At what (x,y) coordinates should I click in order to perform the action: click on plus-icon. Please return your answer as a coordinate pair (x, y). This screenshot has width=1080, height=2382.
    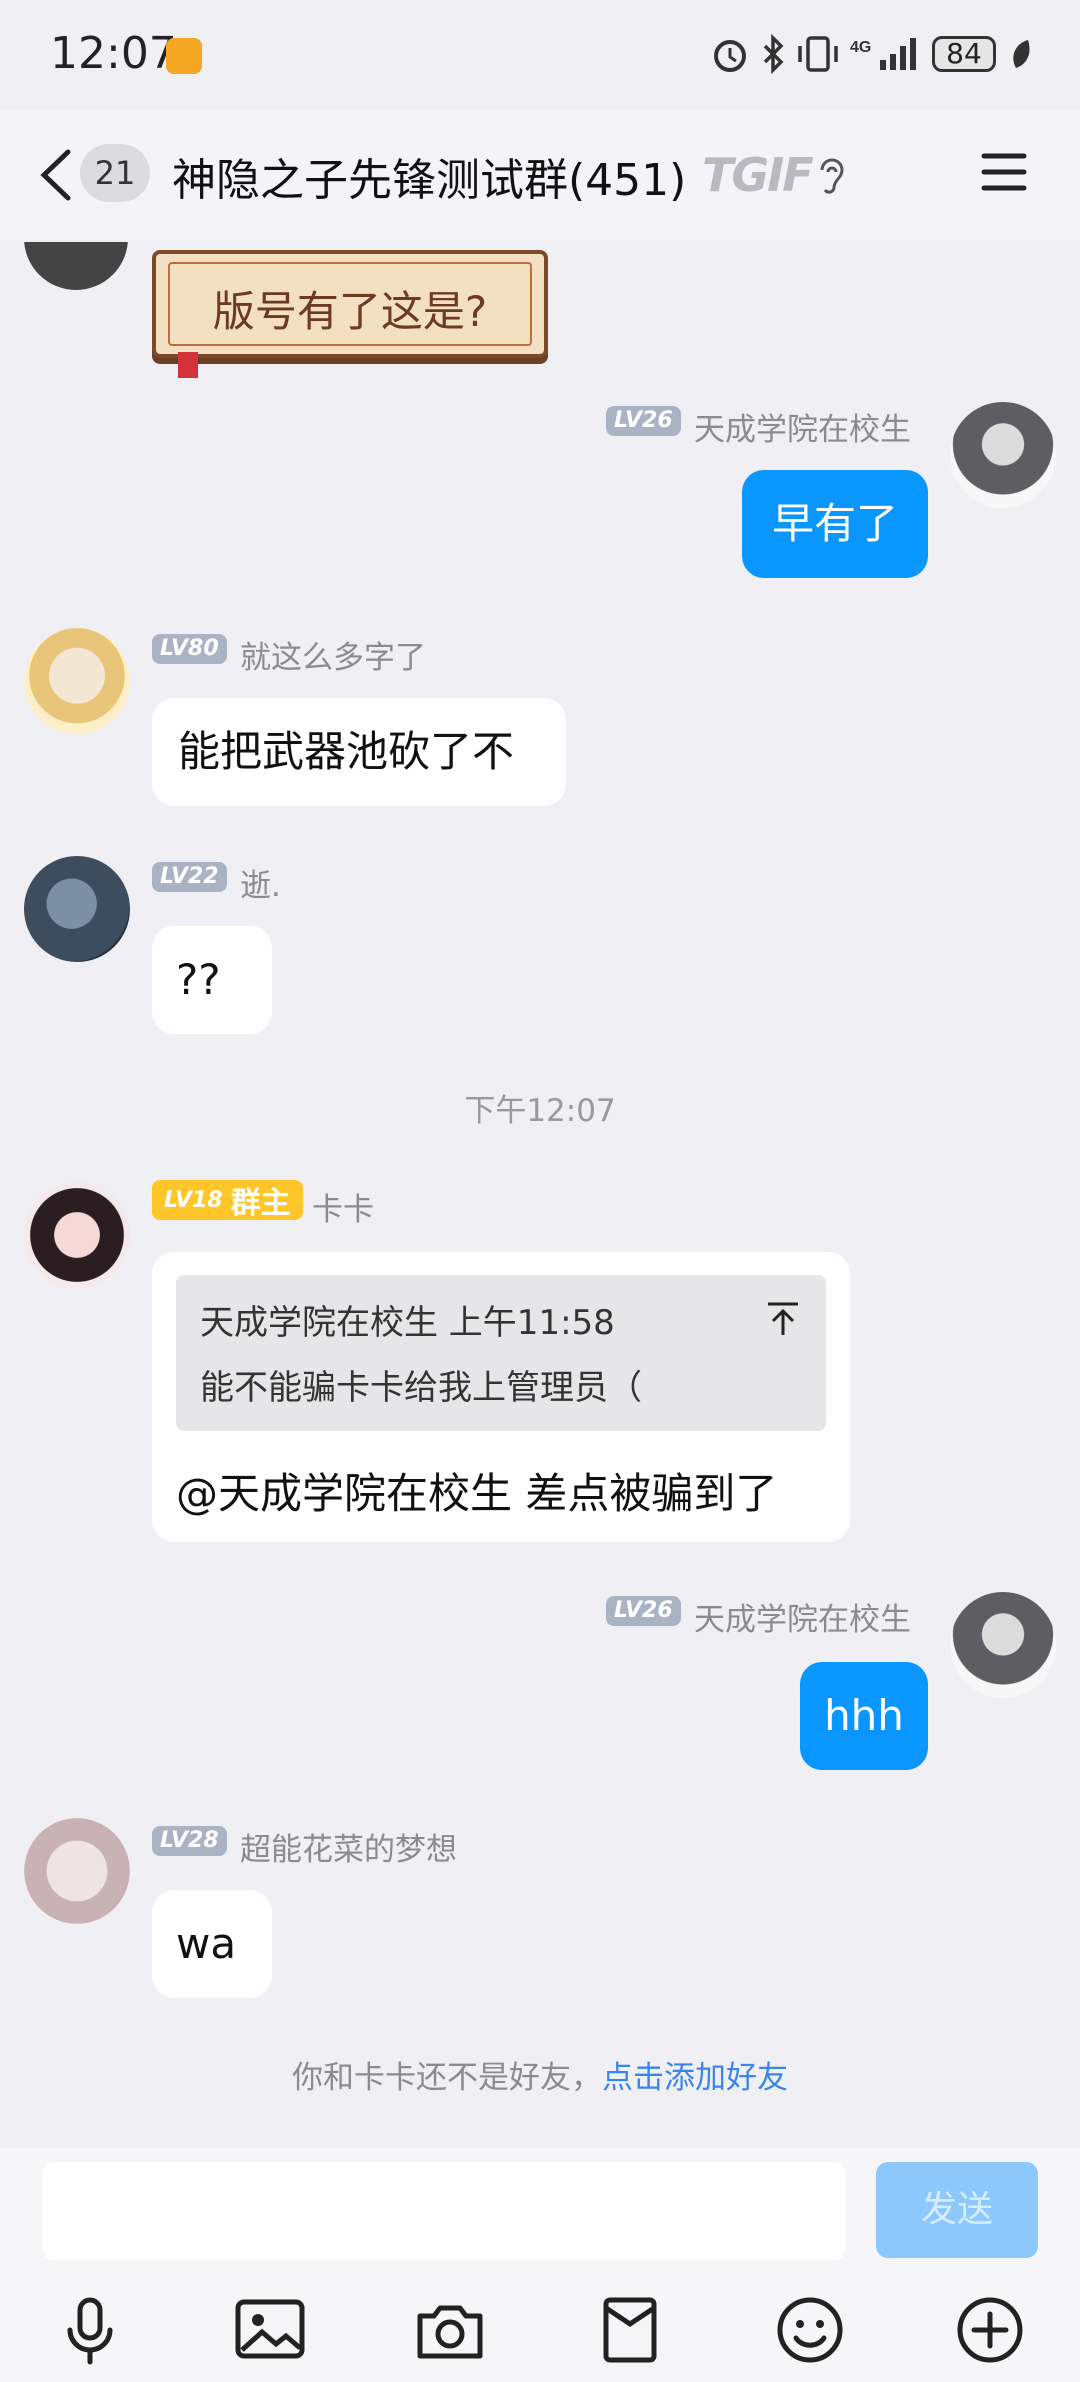
    Looking at the image, I should click on (990, 2330).